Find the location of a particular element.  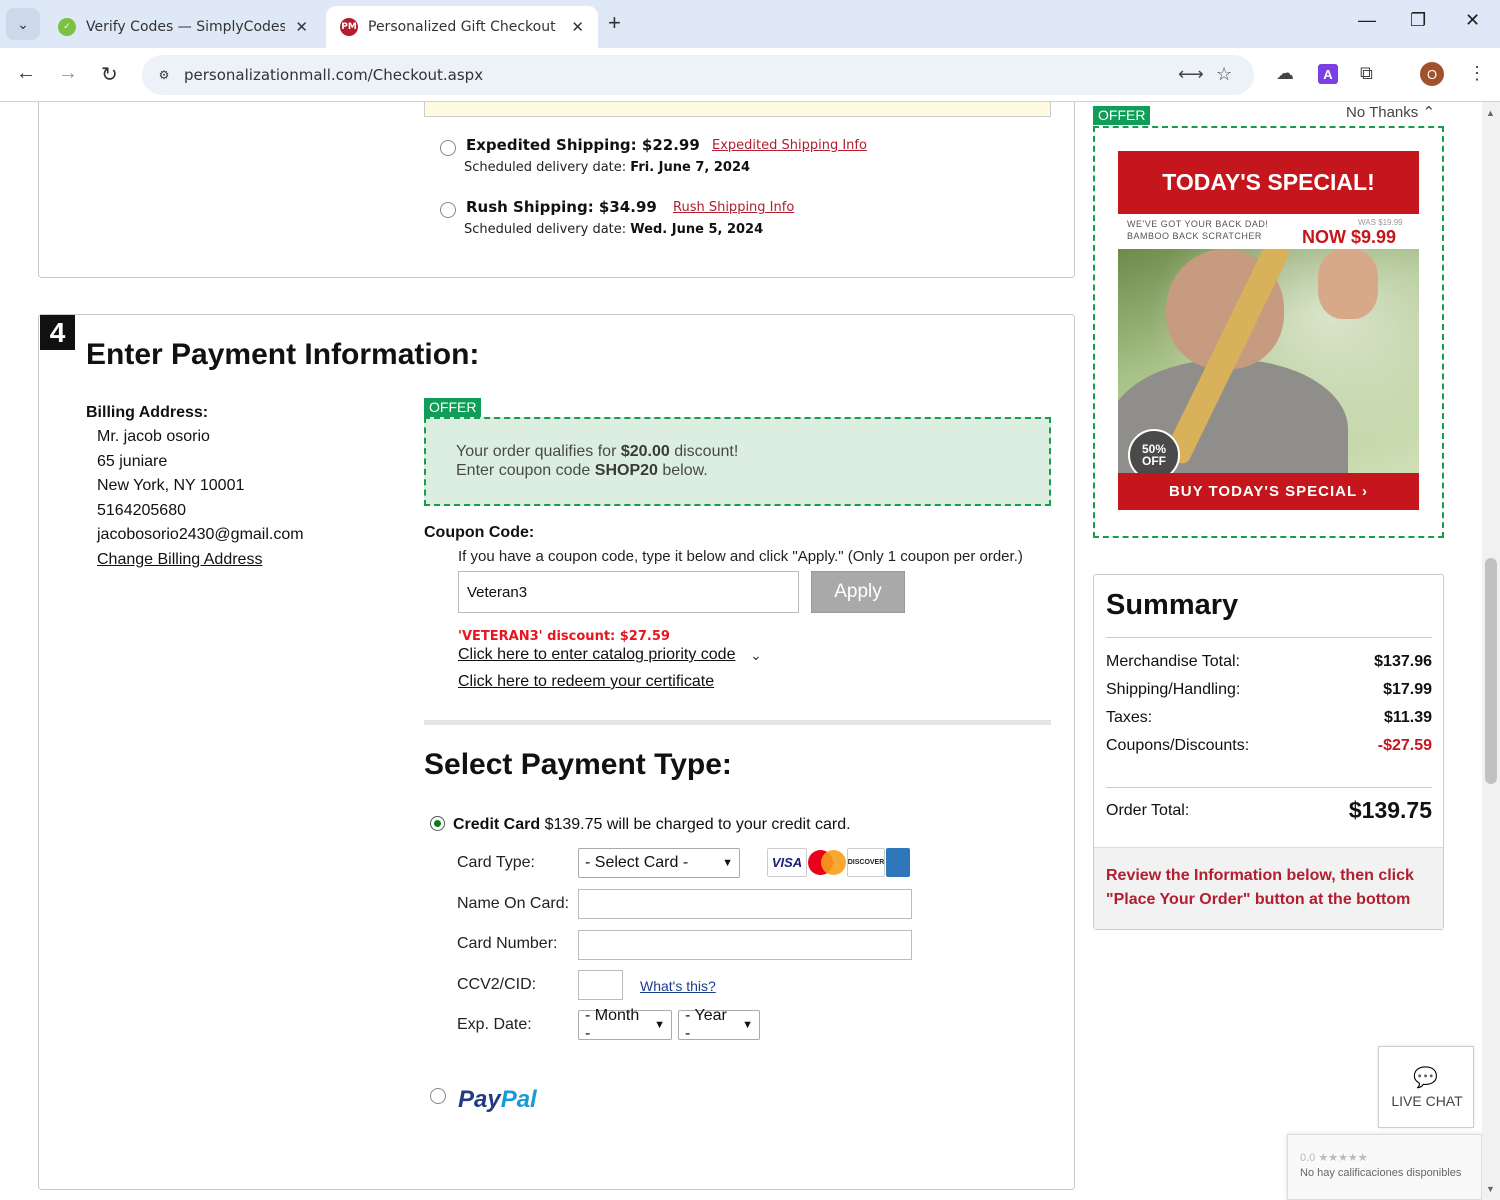

card-number-input is located at coordinates (745, 945).